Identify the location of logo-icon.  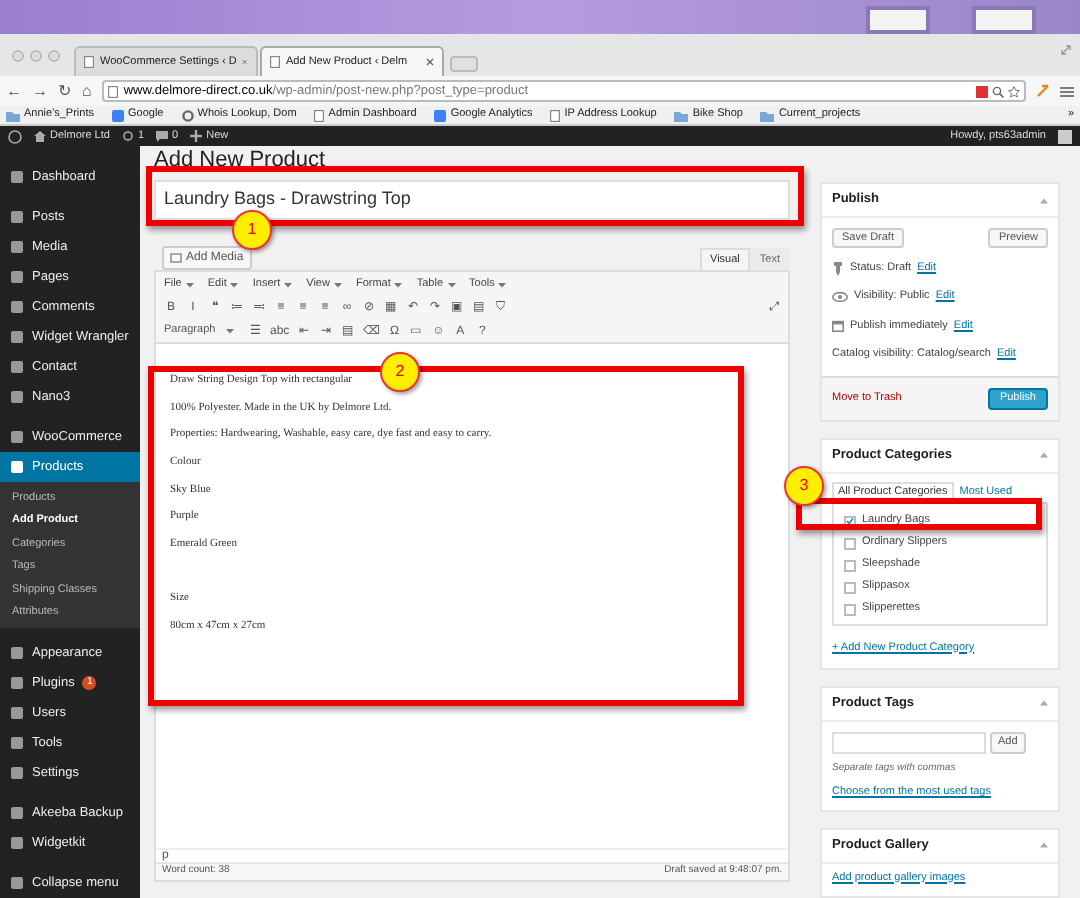
(15, 136).